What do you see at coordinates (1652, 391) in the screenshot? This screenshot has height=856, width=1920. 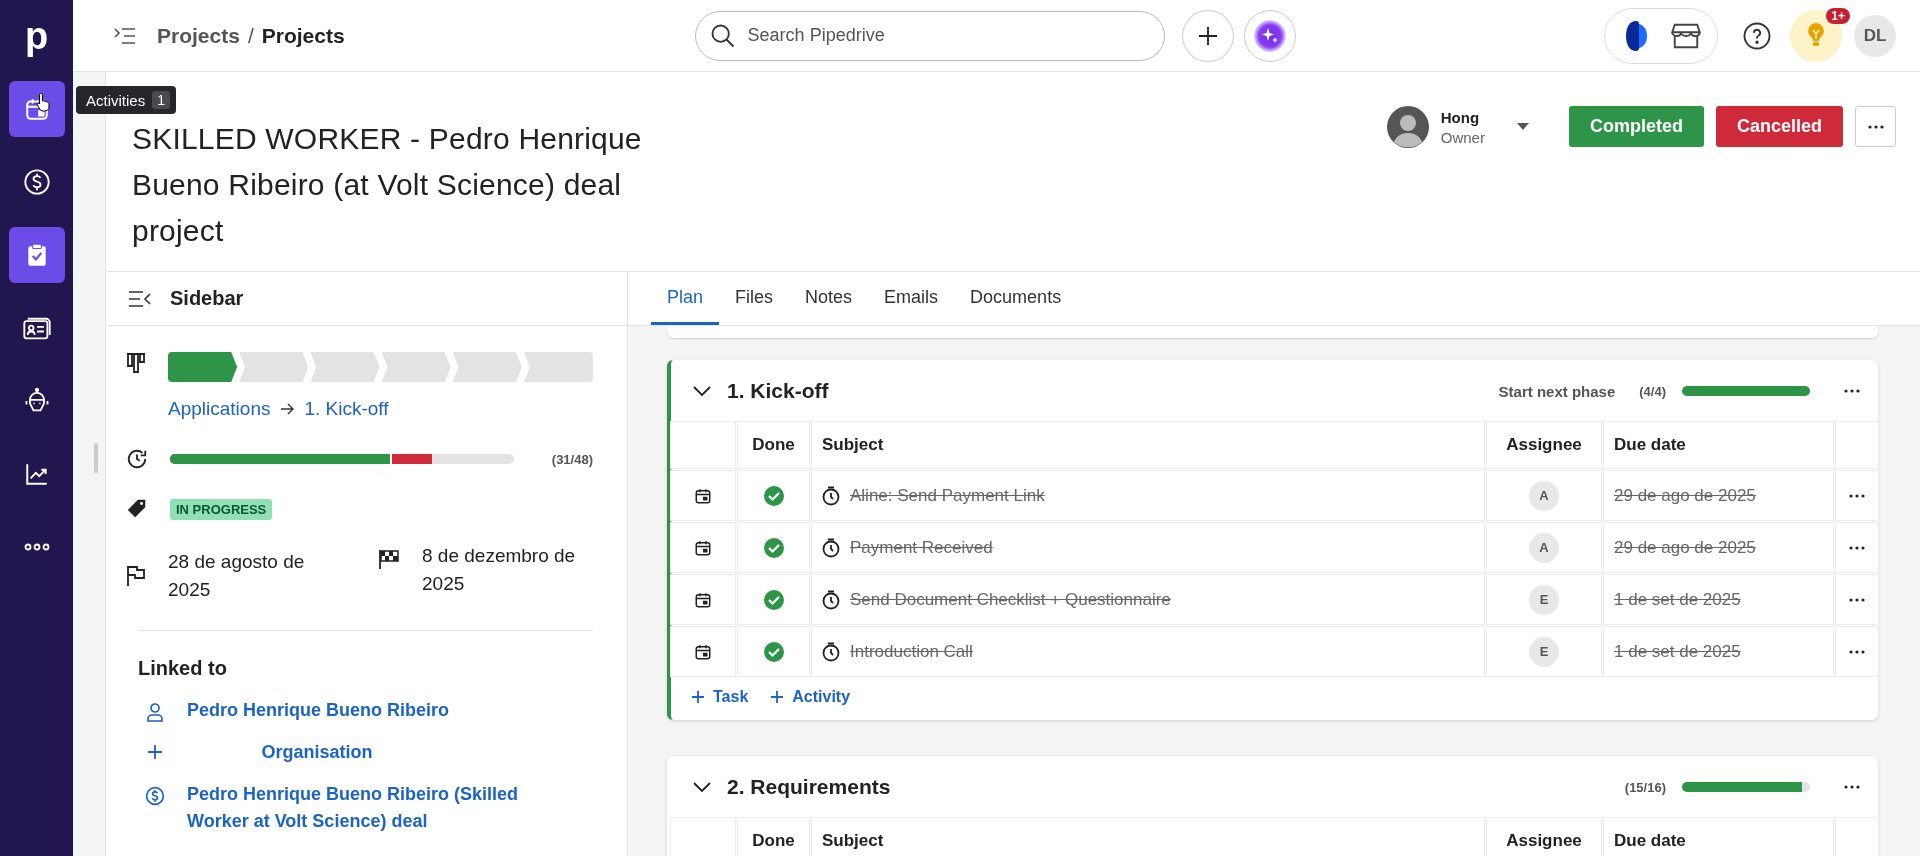 I see `phase-count: (4/4)` at bounding box center [1652, 391].